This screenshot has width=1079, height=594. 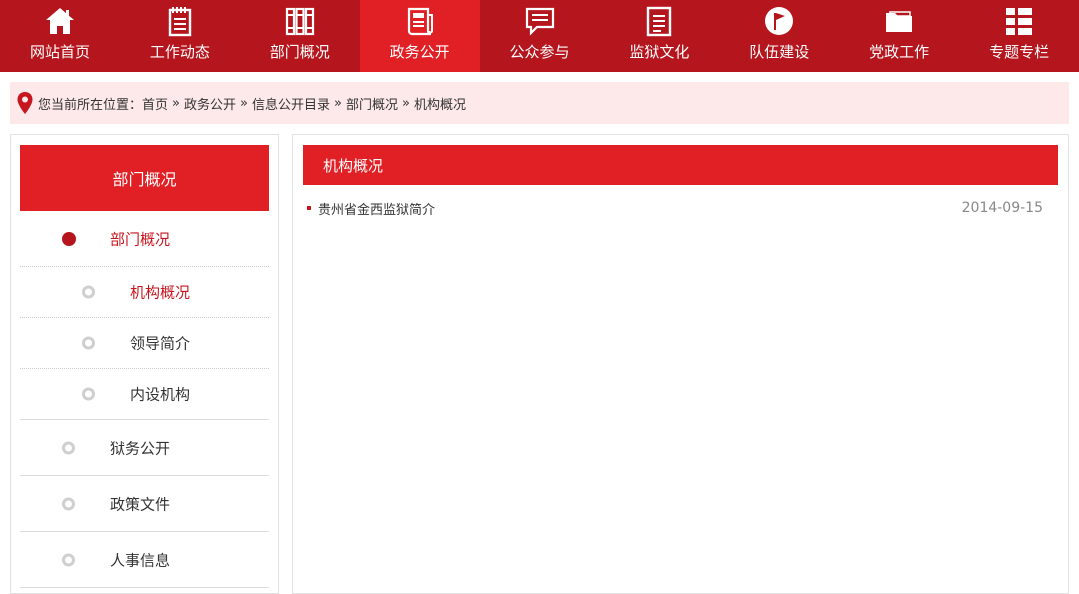 I want to click on nav-label: 队伍建设, so click(x=779, y=52).